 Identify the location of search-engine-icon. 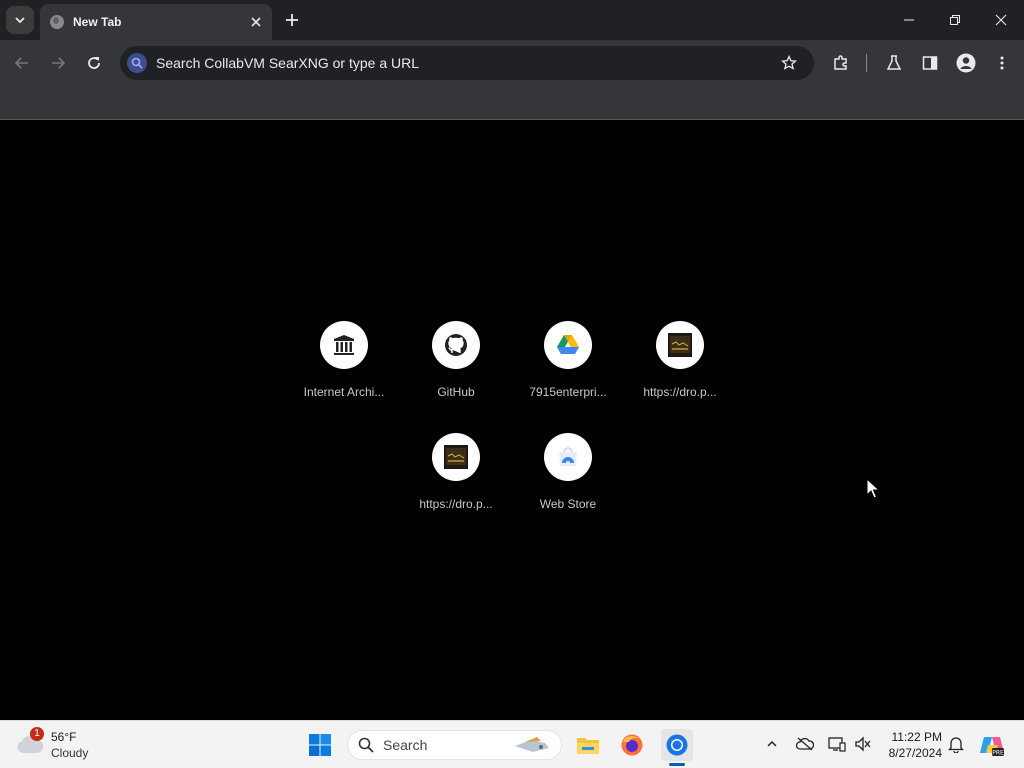
(137, 63).